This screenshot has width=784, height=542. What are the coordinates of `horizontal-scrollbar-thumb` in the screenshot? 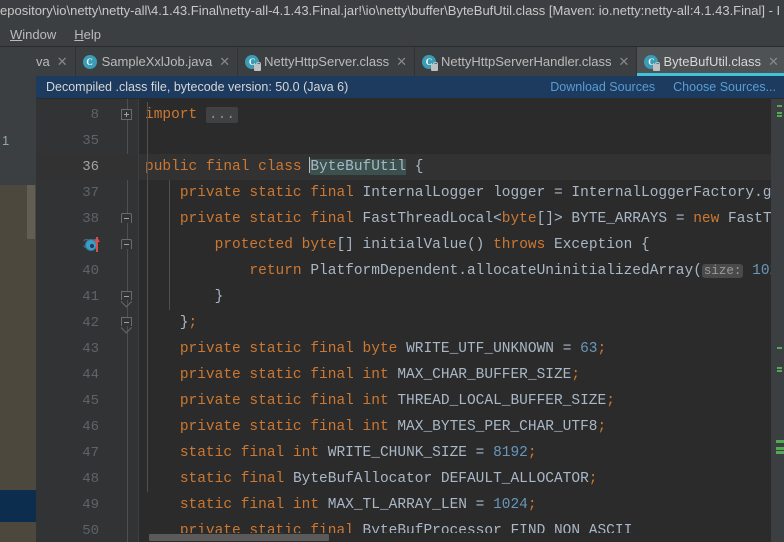 It's located at (239, 537).